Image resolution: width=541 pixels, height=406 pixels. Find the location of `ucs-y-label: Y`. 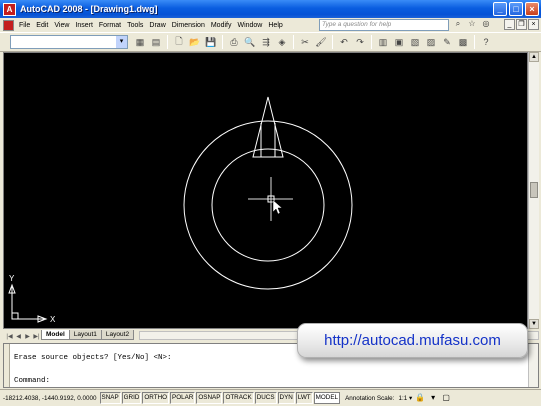

ucs-y-label: Y is located at coordinates (12, 278).